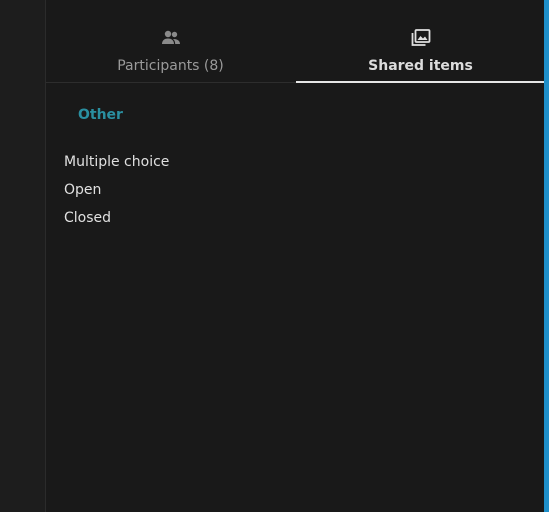 Image resolution: width=549 pixels, height=512 pixels. I want to click on section-title-other: Other, so click(100, 115).